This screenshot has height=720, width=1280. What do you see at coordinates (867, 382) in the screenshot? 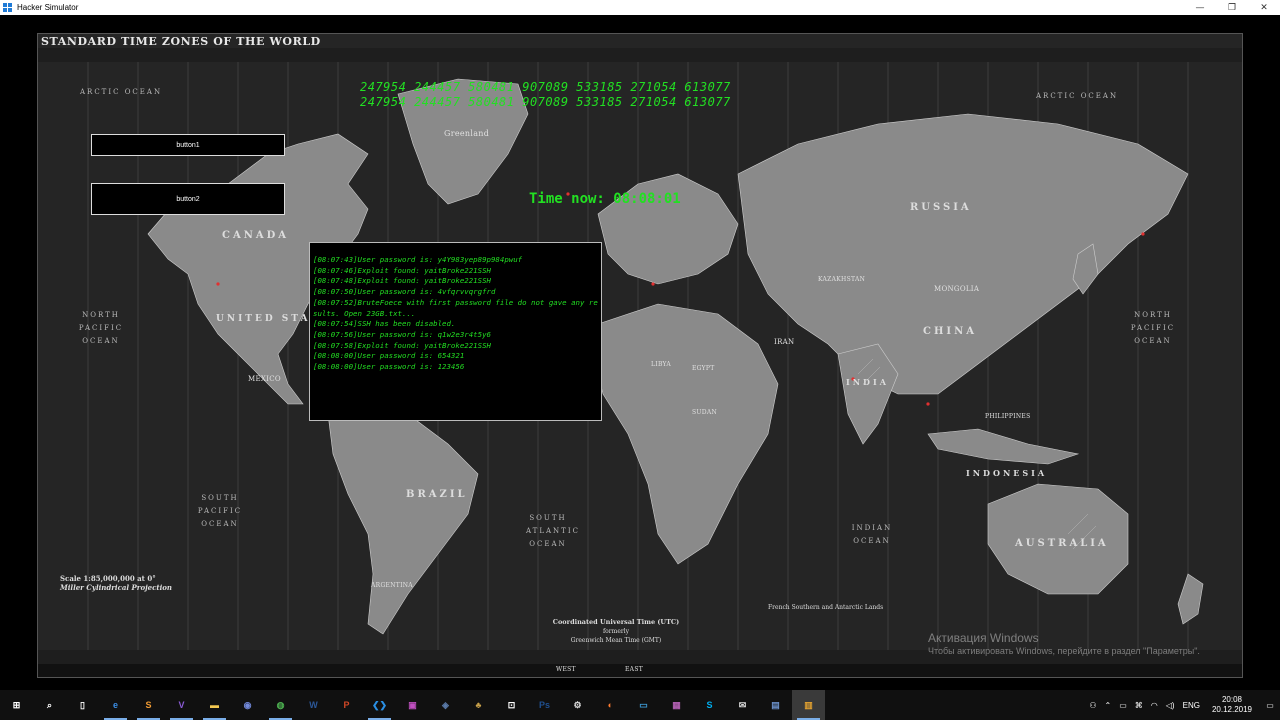
I see `label-india: INDIA` at bounding box center [867, 382].